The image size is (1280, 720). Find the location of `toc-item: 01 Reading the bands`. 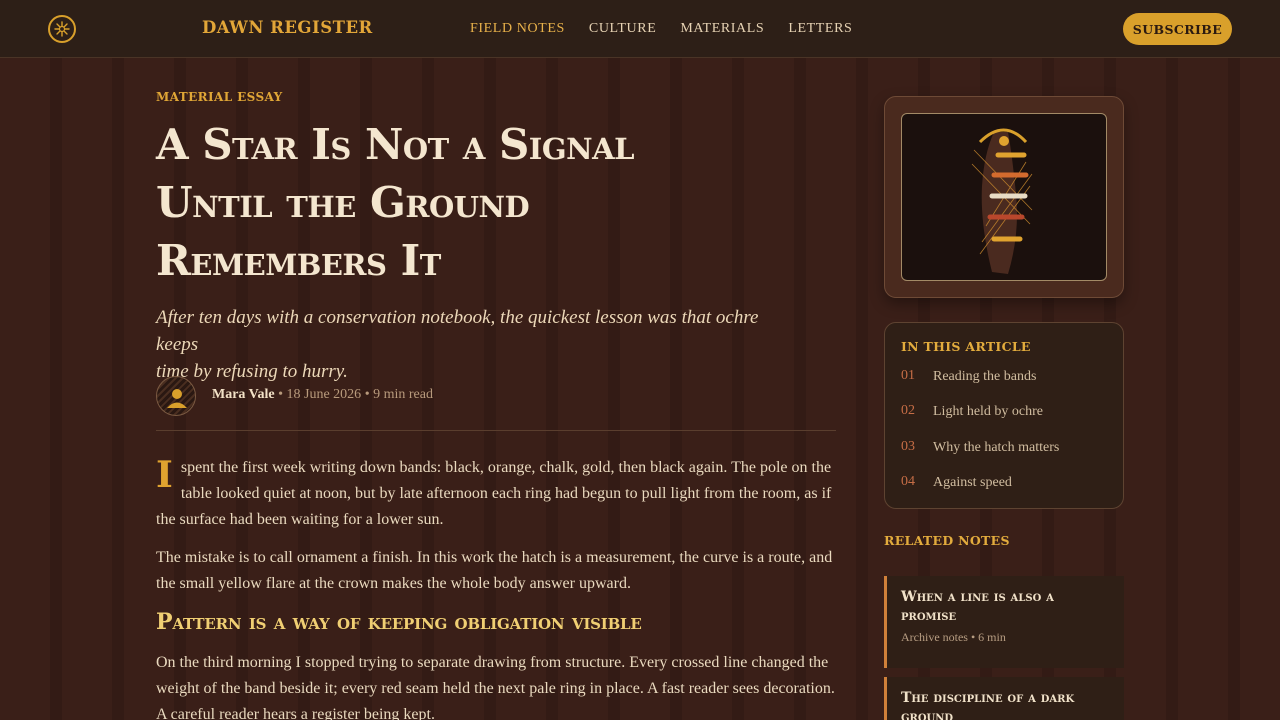

toc-item: 01 Reading the bands is located at coordinates (1006, 378).